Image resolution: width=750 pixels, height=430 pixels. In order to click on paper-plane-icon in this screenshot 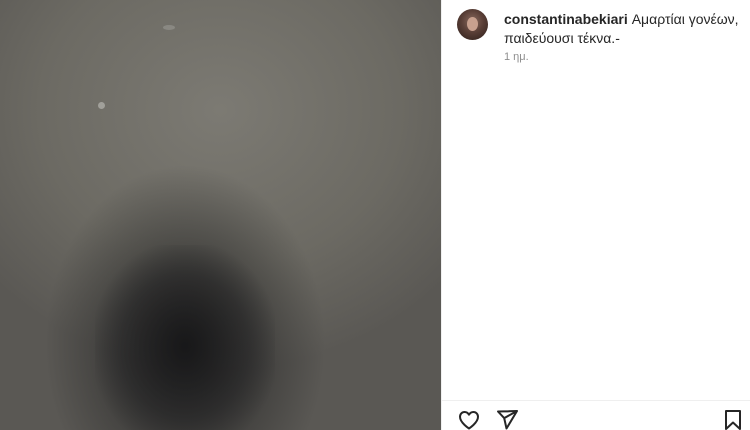, I will do `click(507, 419)`.